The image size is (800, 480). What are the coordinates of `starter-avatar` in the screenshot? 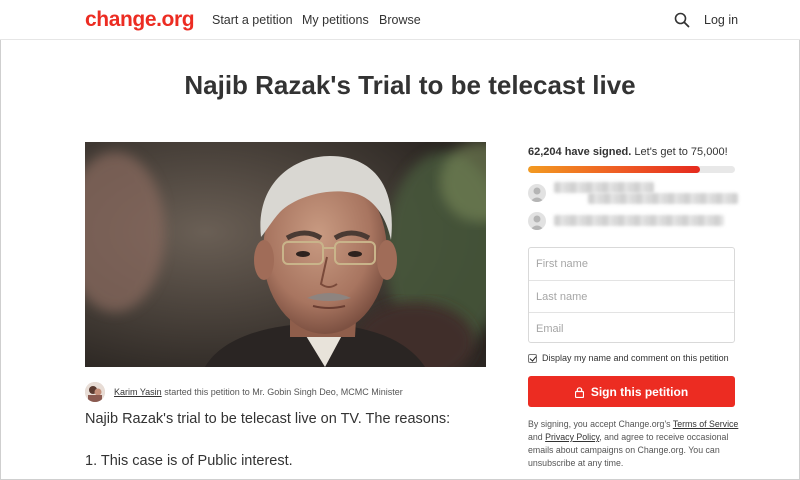 It's located at (95, 392).